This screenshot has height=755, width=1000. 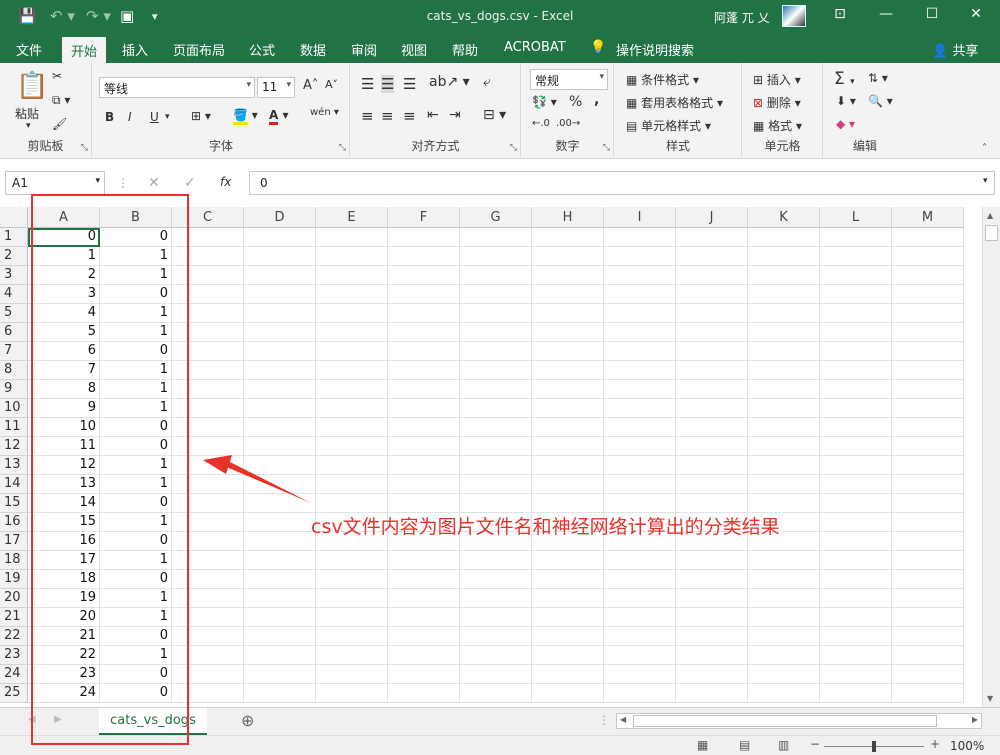 What do you see at coordinates (225, 182) in the screenshot?
I see `insert-function-button: fx` at bounding box center [225, 182].